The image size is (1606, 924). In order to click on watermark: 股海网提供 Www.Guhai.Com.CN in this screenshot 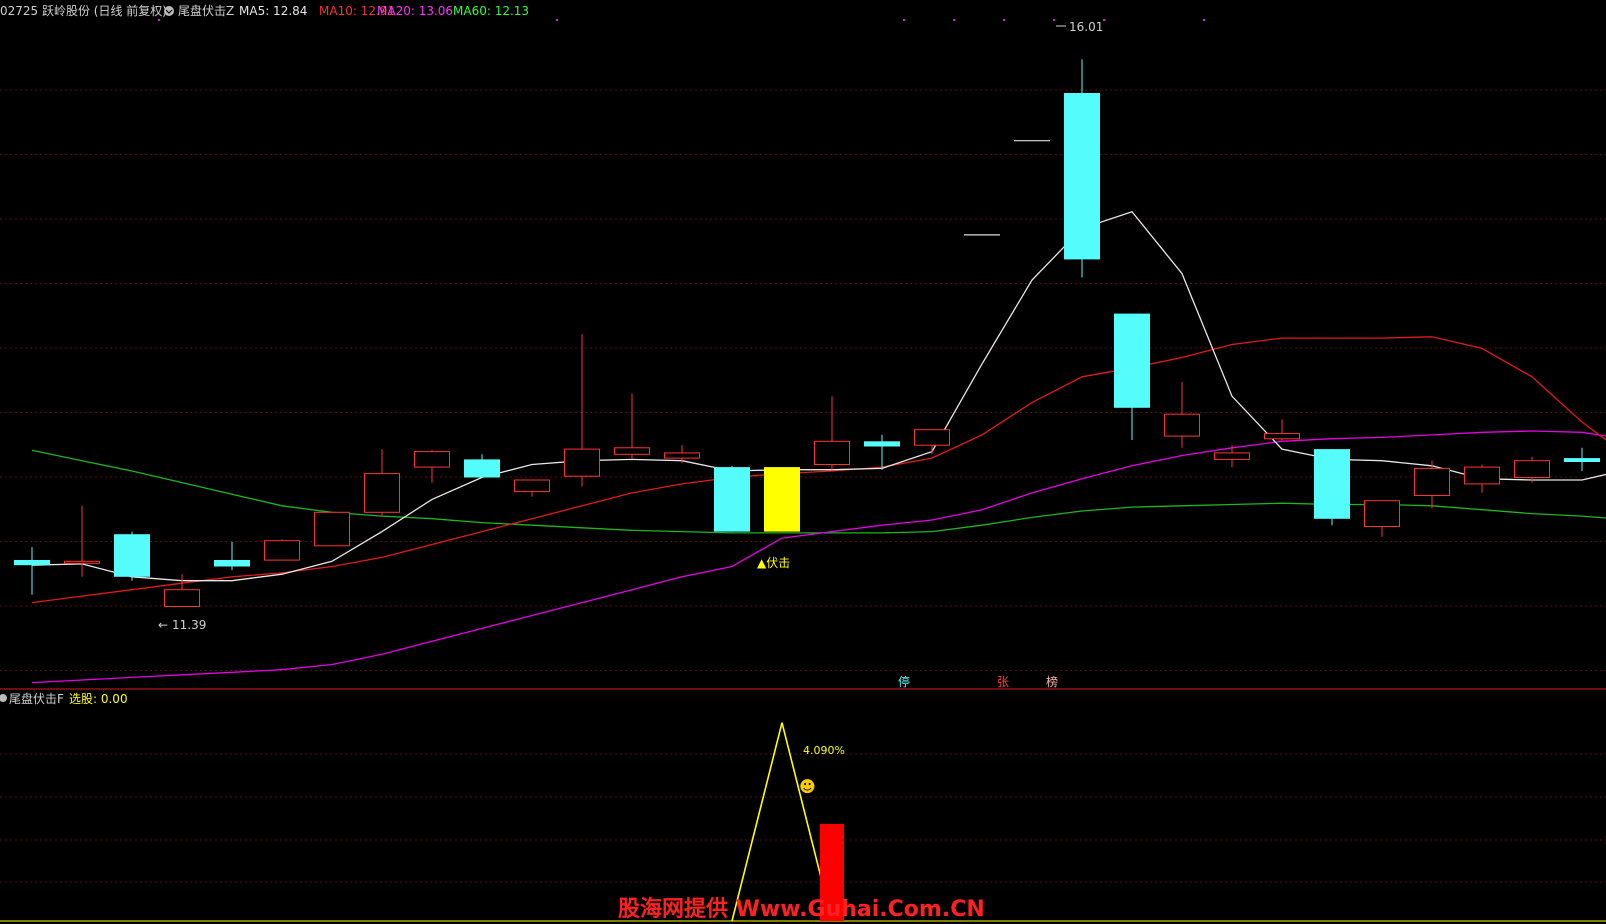, I will do `click(801, 909)`.